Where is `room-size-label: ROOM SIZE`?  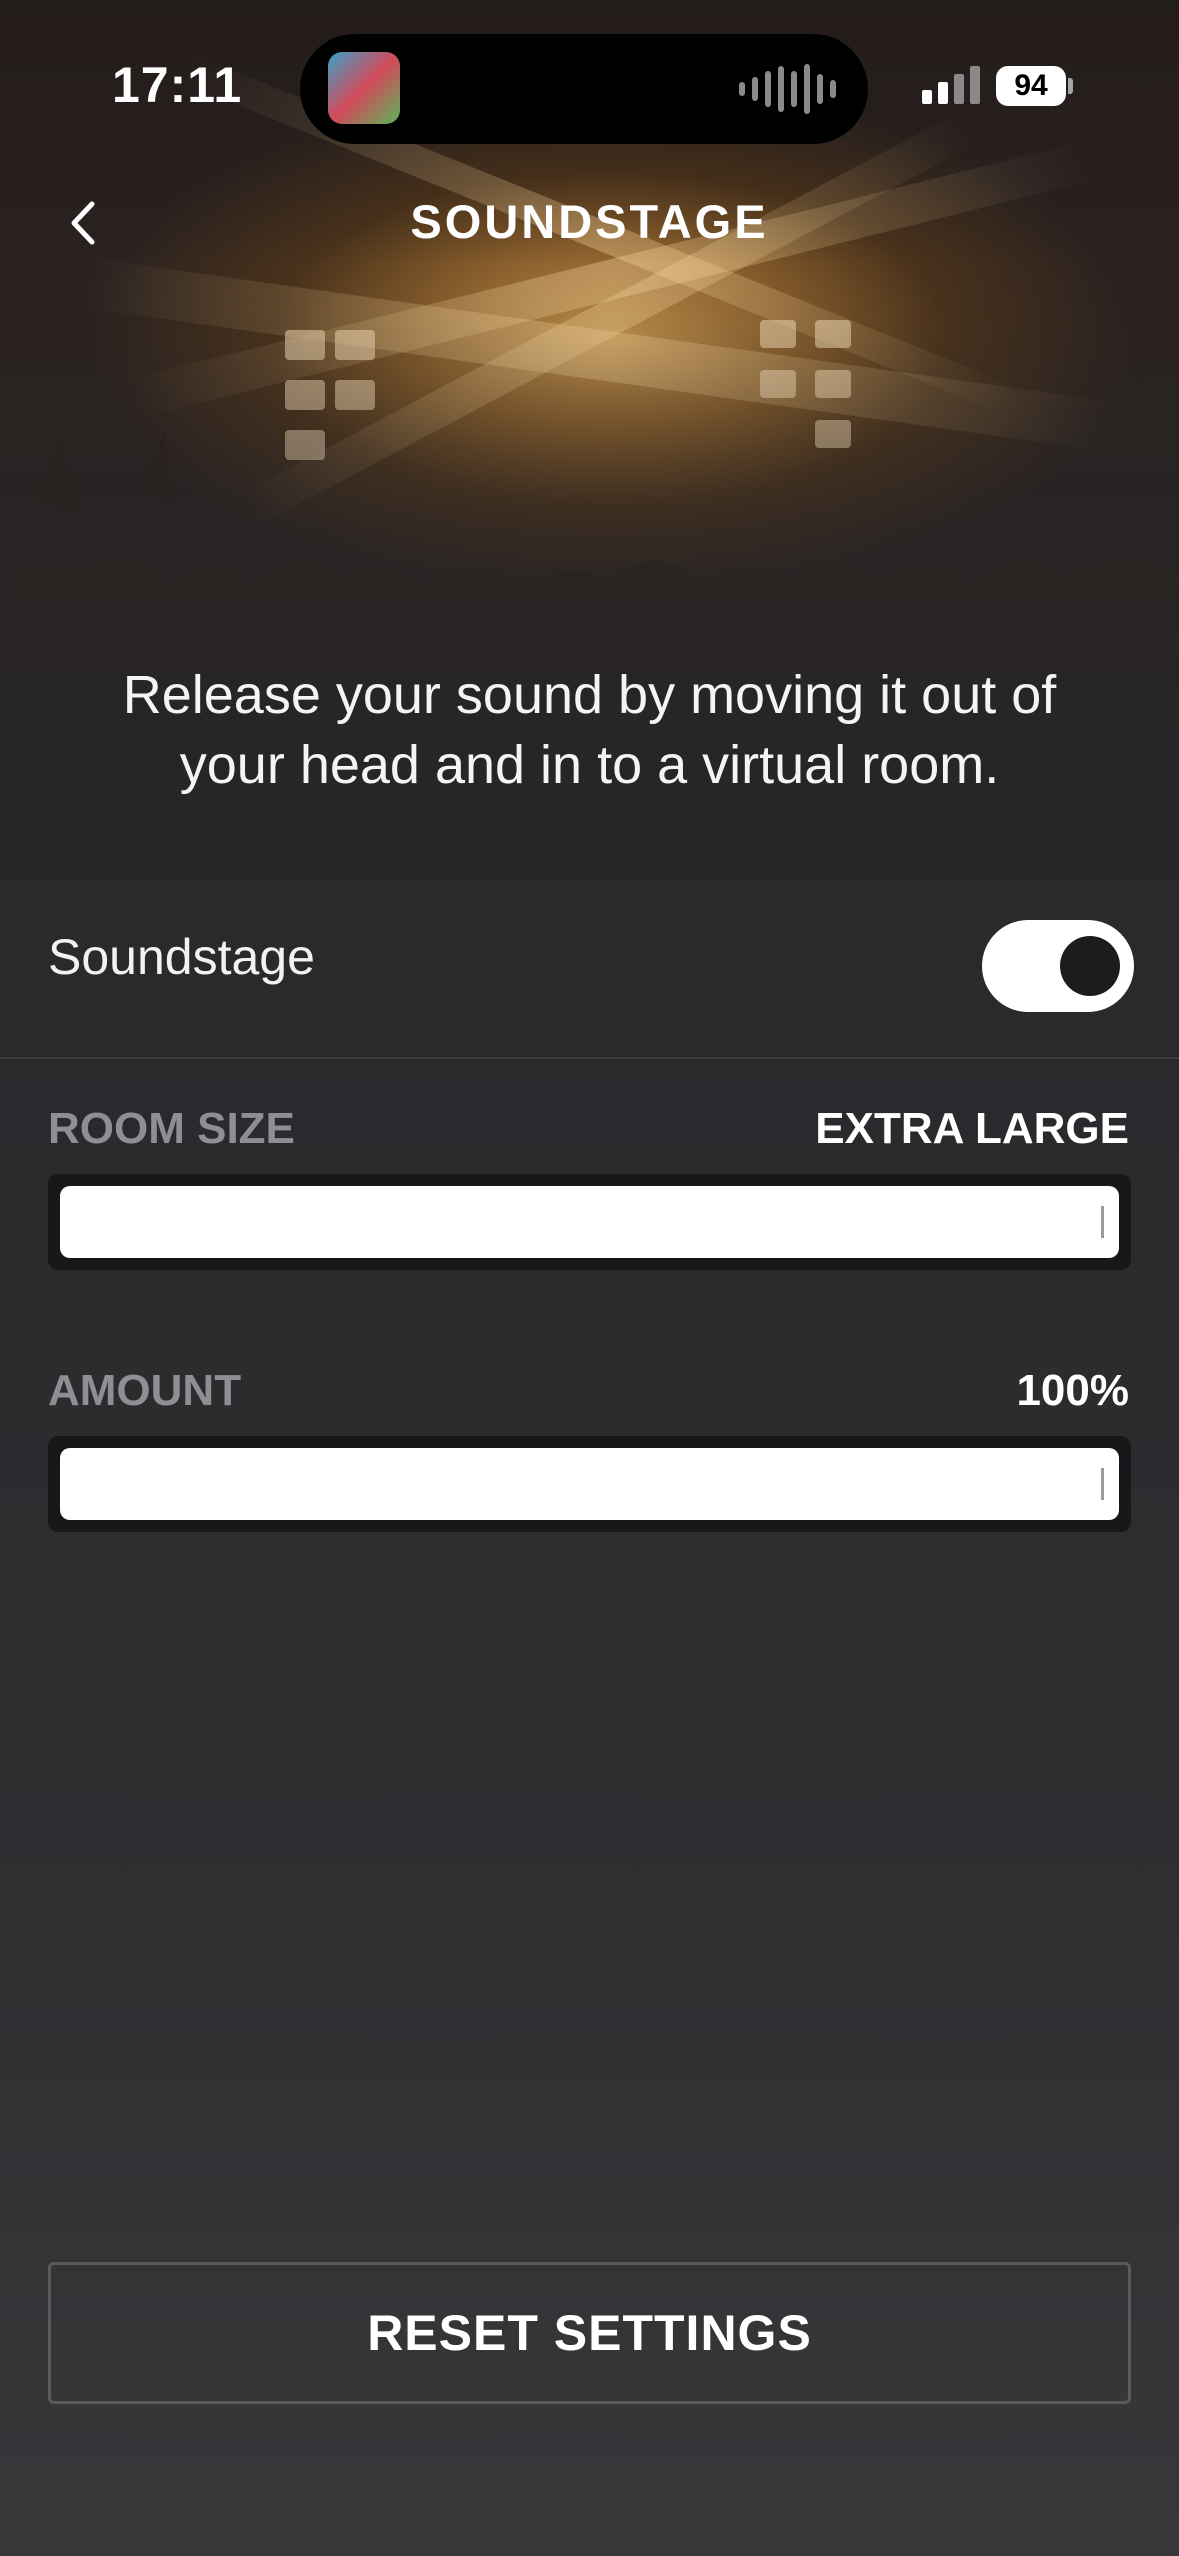 room-size-label: ROOM SIZE is located at coordinates (171, 1128).